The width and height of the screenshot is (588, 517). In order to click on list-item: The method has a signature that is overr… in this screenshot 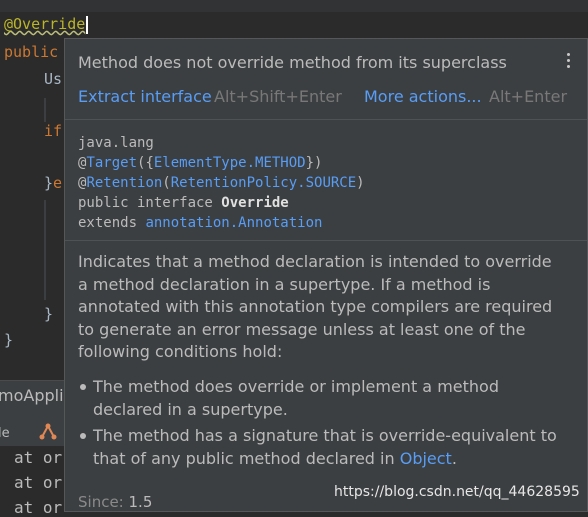, I will do `click(323, 447)`.